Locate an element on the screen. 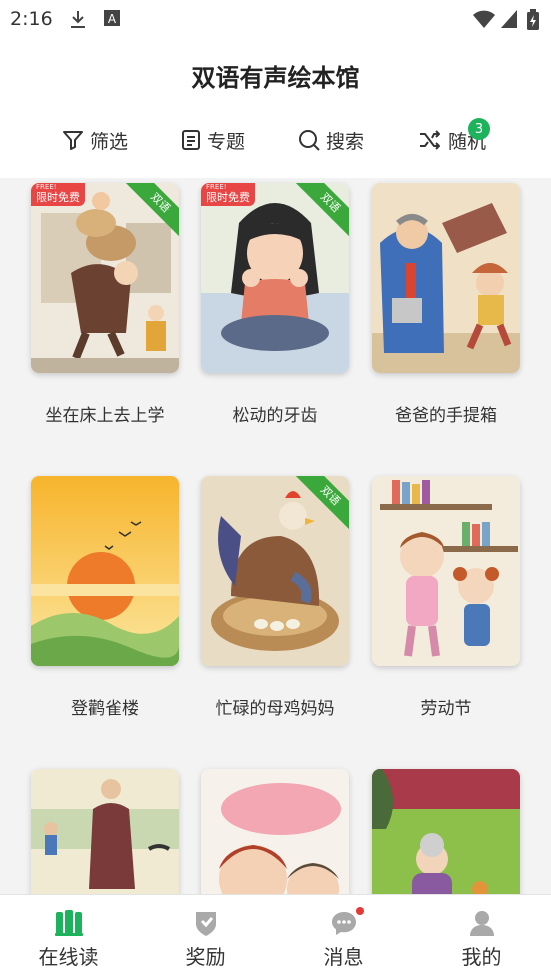 The height and width of the screenshot is (980, 551). books-icon is located at coordinates (68, 923).